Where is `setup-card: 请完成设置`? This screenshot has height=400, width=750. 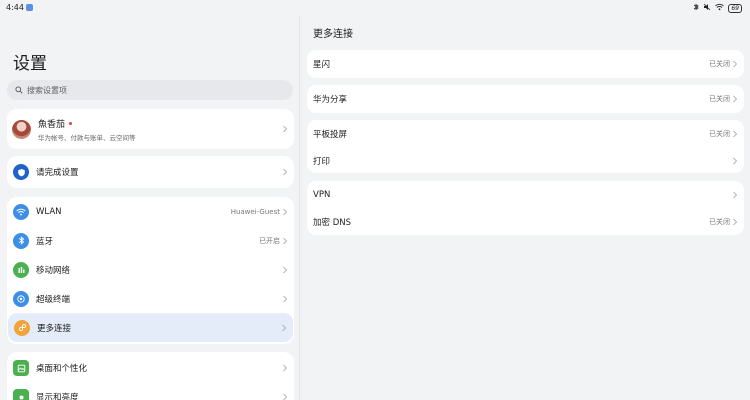 setup-card: 请完成设置 is located at coordinates (150, 172).